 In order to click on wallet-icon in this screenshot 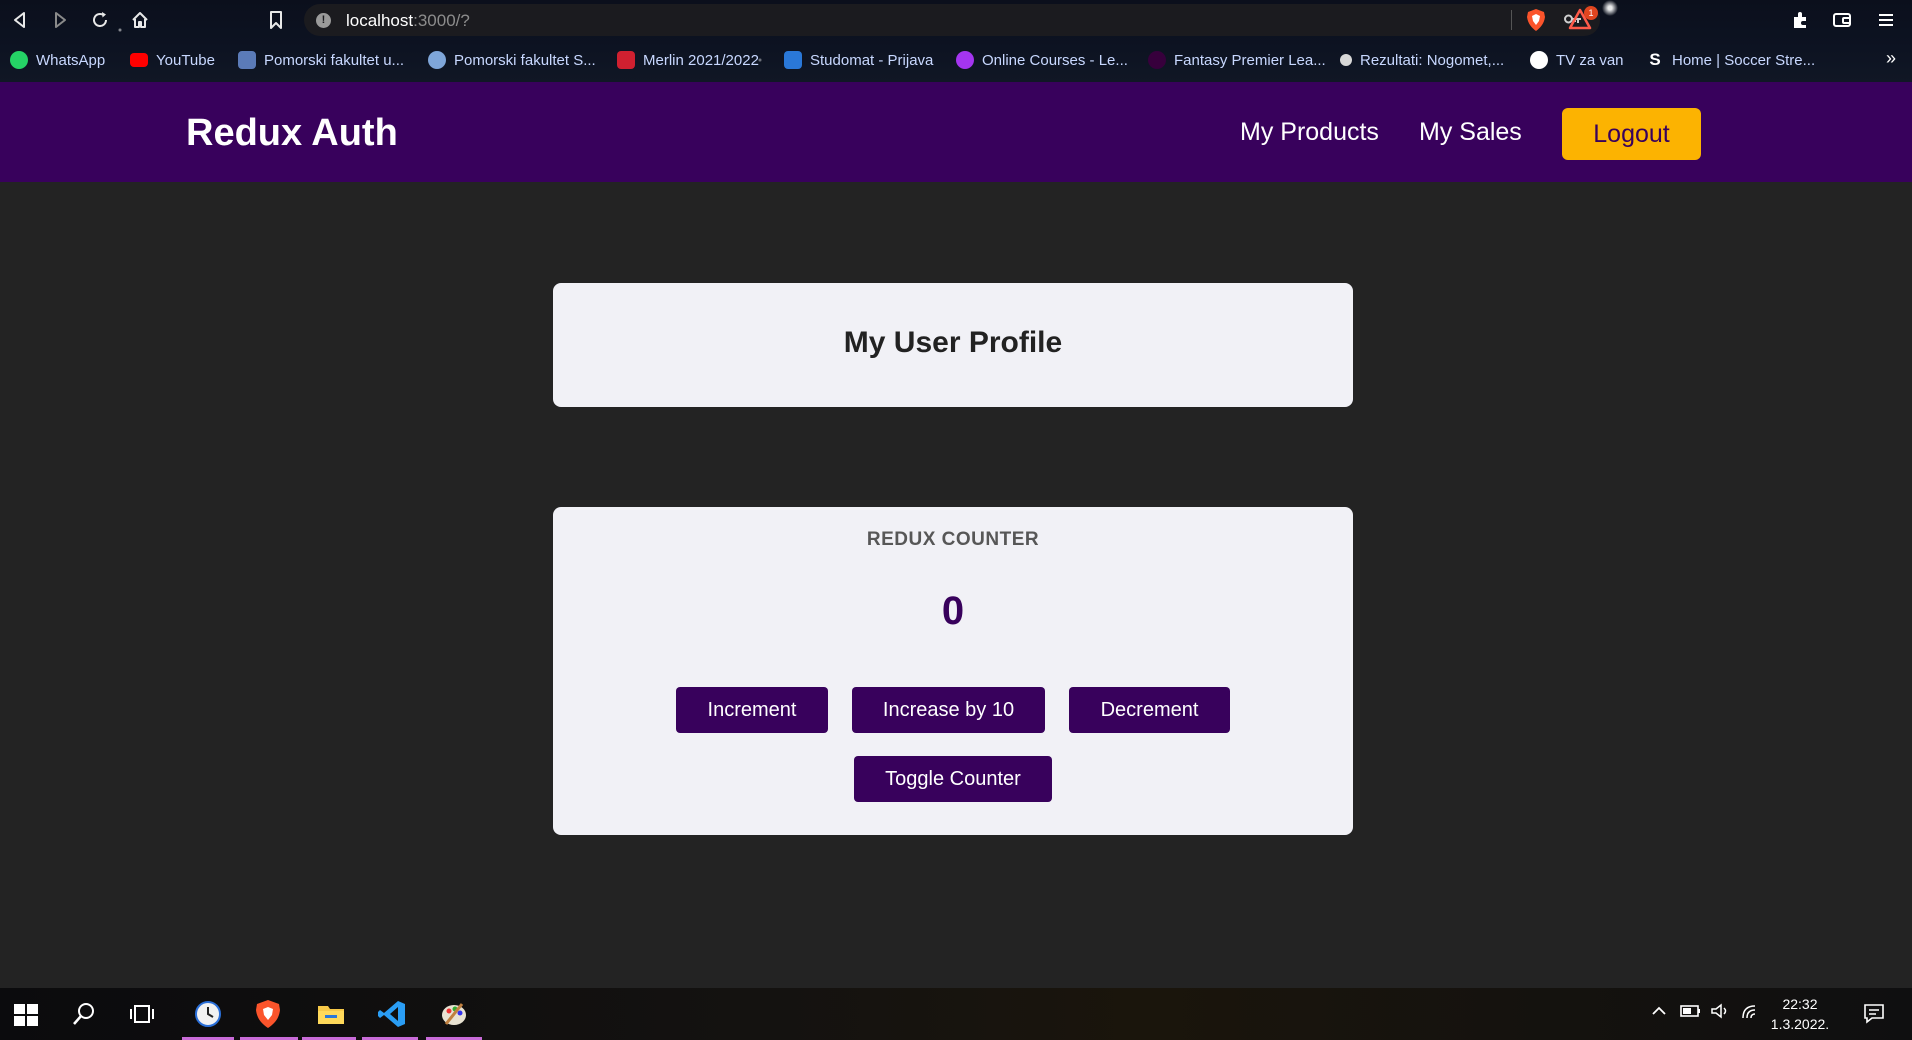, I will do `click(1842, 20)`.